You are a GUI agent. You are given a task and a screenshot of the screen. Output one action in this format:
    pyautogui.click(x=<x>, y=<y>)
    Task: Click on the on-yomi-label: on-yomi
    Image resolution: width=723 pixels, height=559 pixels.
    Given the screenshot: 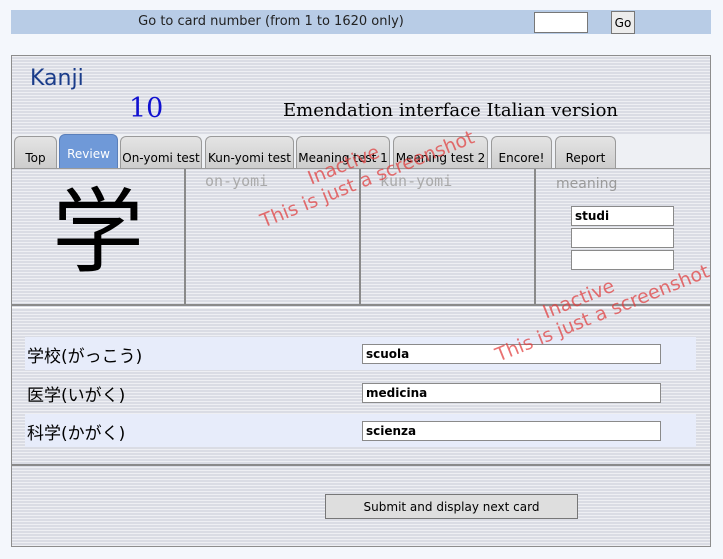 What is the action you would take?
    pyautogui.click(x=237, y=181)
    